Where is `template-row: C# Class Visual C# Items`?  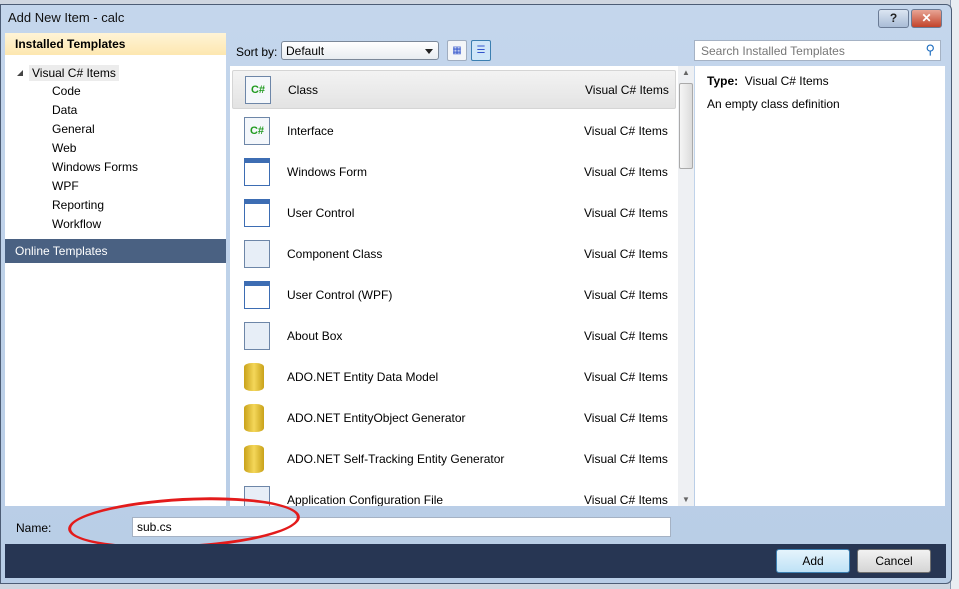
template-row: C# Class Visual C# Items is located at coordinates (454, 89).